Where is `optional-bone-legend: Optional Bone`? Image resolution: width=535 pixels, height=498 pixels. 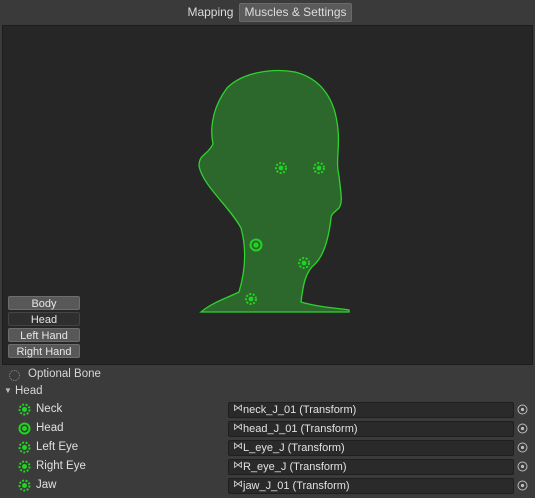
optional-bone-legend: Optional Bone is located at coordinates (267, 376).